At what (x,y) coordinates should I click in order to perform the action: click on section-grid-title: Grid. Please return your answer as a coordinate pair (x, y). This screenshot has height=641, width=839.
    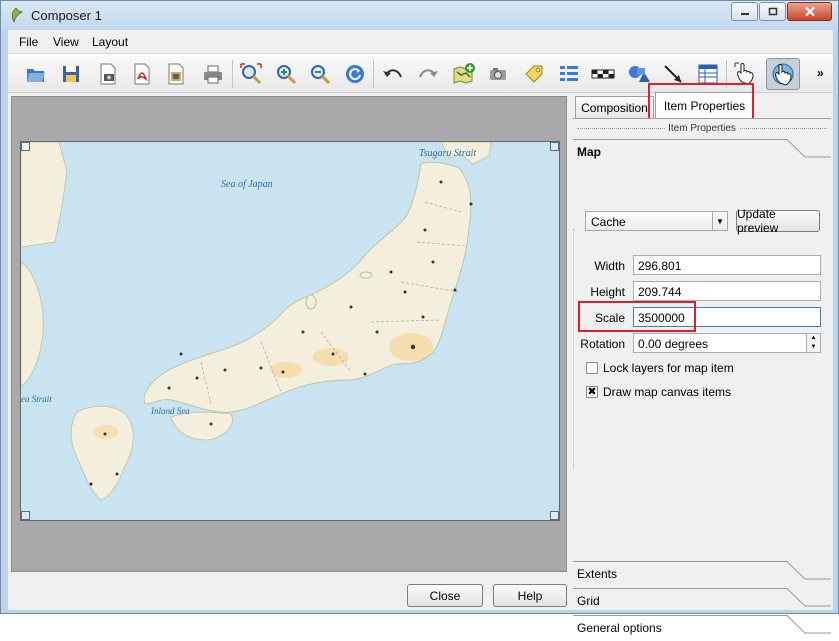
    Looking at the image, I should click on (588, 601).